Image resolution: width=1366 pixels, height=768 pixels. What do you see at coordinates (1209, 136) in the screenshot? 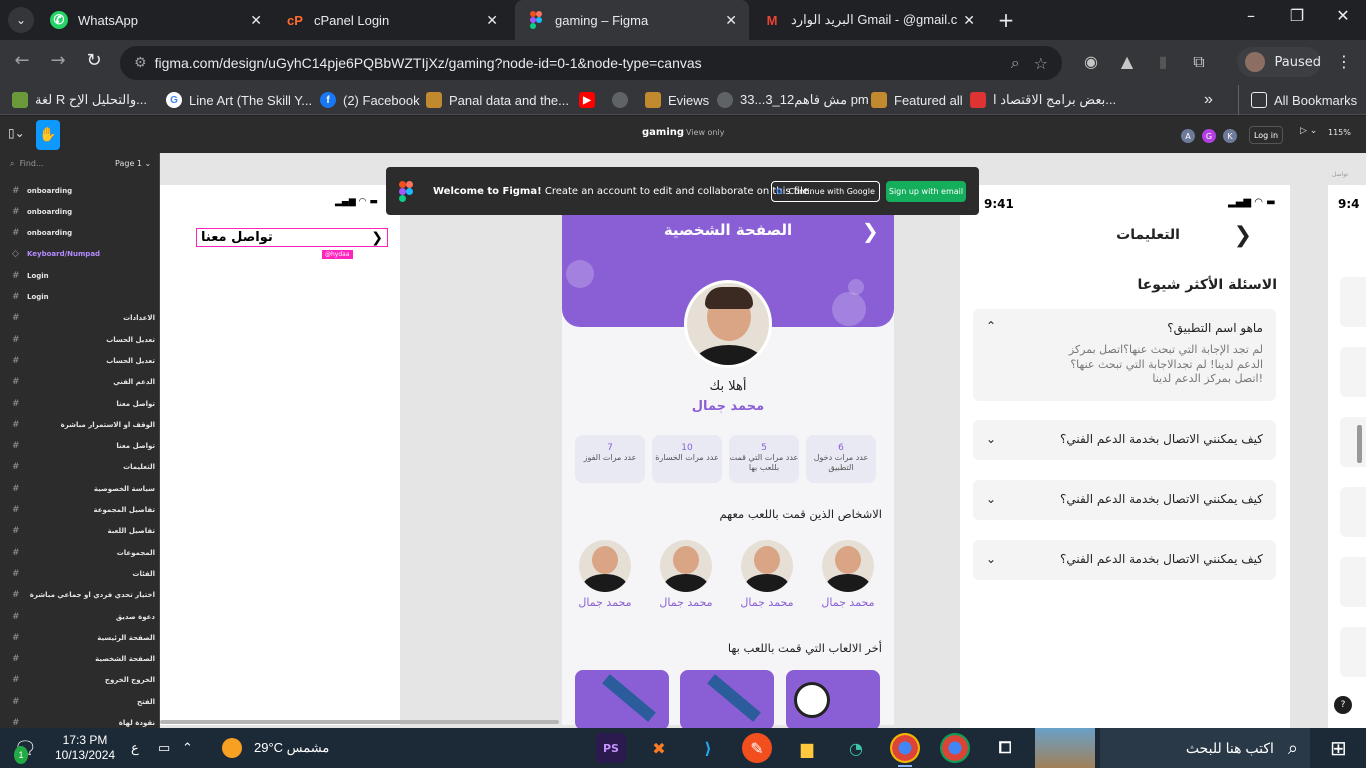
I see `avatar: G` at bounding box center [1209, 136].